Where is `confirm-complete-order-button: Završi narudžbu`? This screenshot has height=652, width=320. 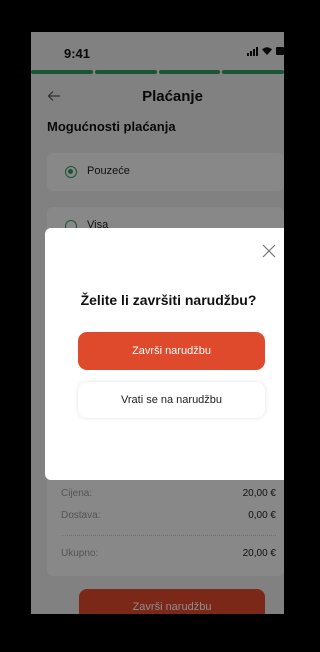
confirm-complete-order-button: Završi narudžbu is located at coordinates (171, 351).